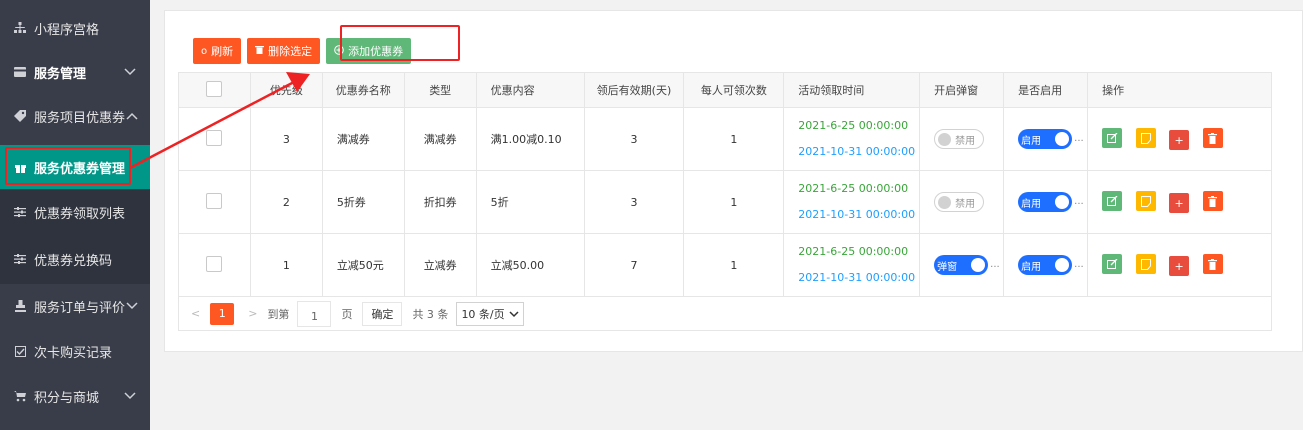 This screenshot has height=430, width=1303. What do you see at coordinates (60, 74) in the screenshot?
I see `sidebar-item-label: 服务管理` at bounding box center [60, 74].